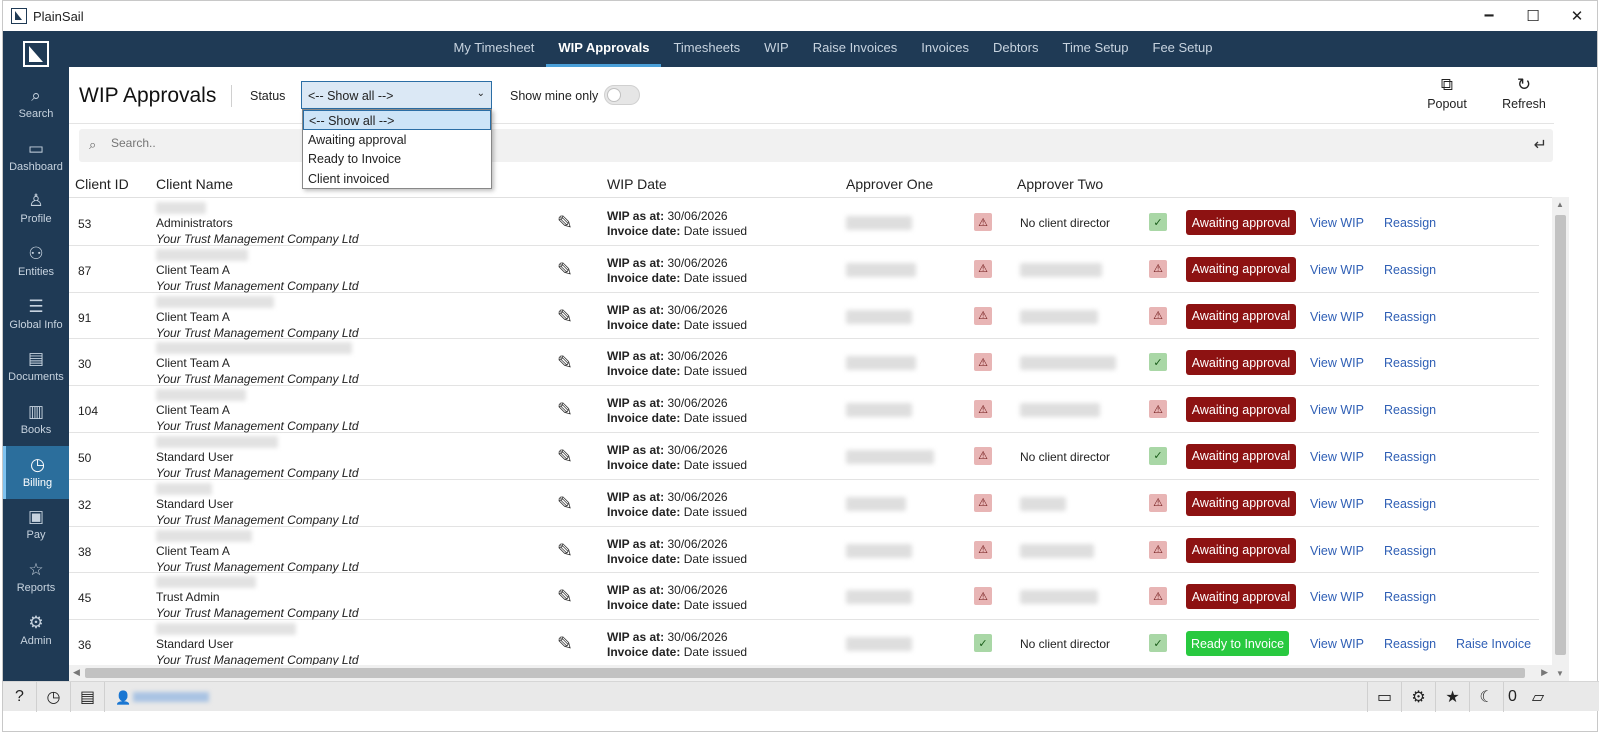  Describe the element at coordinates (397, 159) in the screenshot. I see `status-option: Ready to Invoice` at that location.